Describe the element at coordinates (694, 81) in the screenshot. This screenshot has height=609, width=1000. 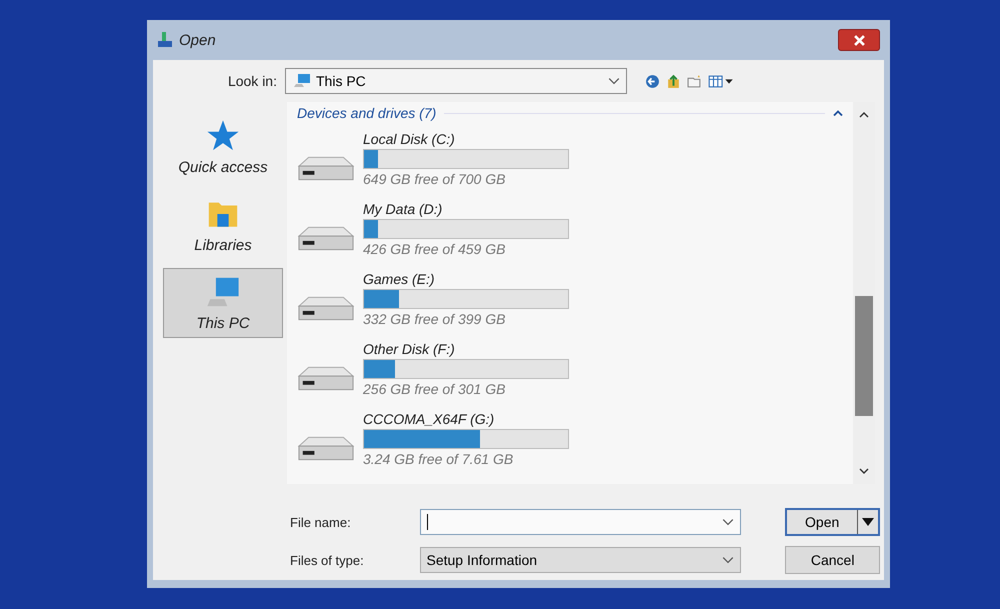
I see `new-folder-icon` at that location.